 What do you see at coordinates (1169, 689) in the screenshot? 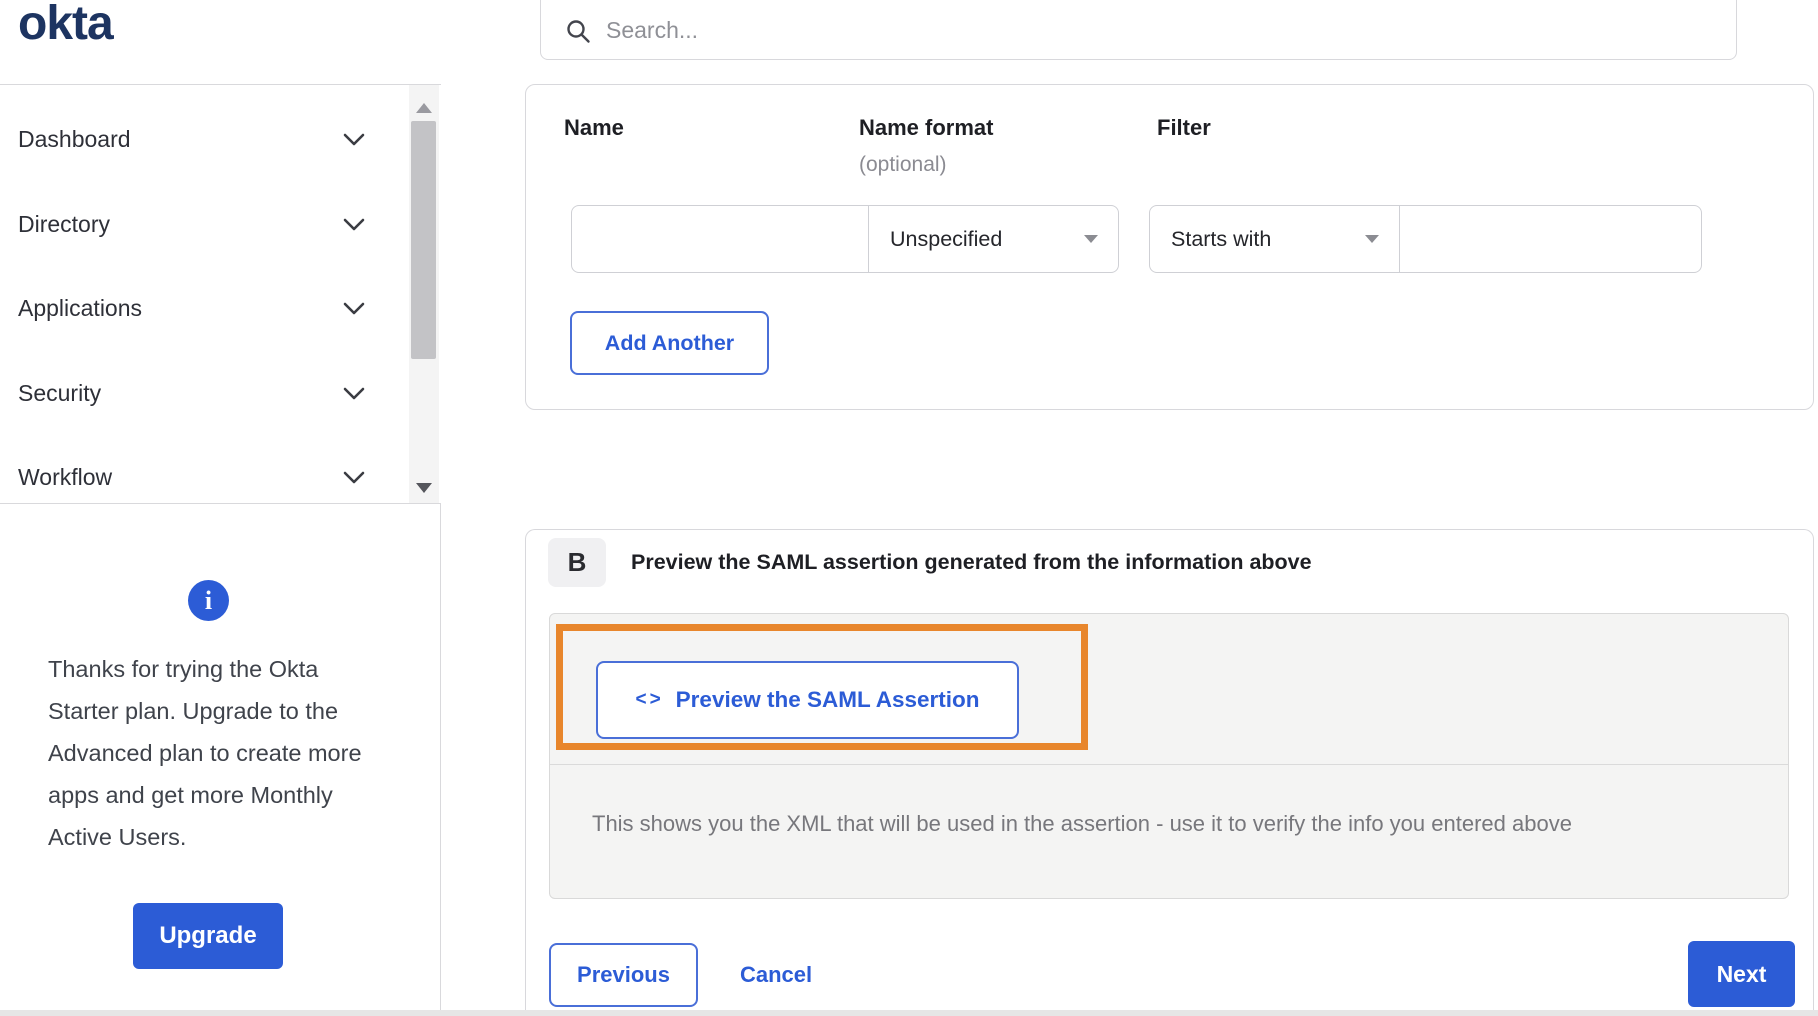
I see `preview-panel-top: <> Preview the SAML Assertion` at bounding box center [1169, 689].